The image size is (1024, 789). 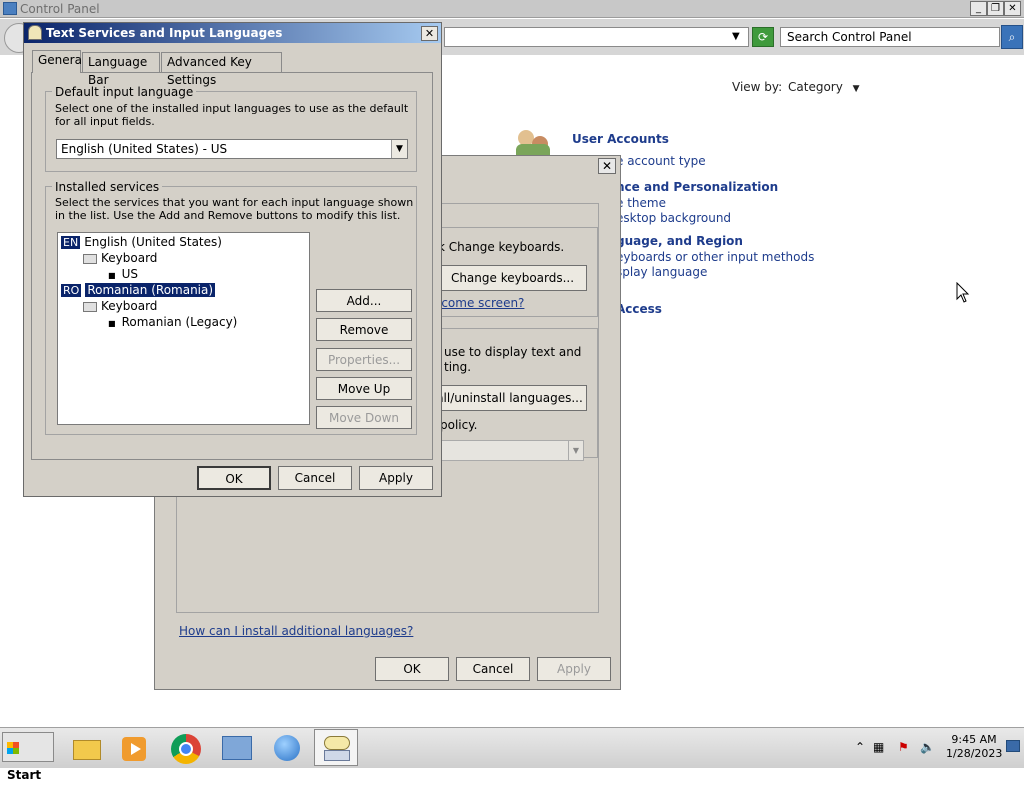 I want to click on view-by-dropdown: Category ▼, so click(x=824, y=87).